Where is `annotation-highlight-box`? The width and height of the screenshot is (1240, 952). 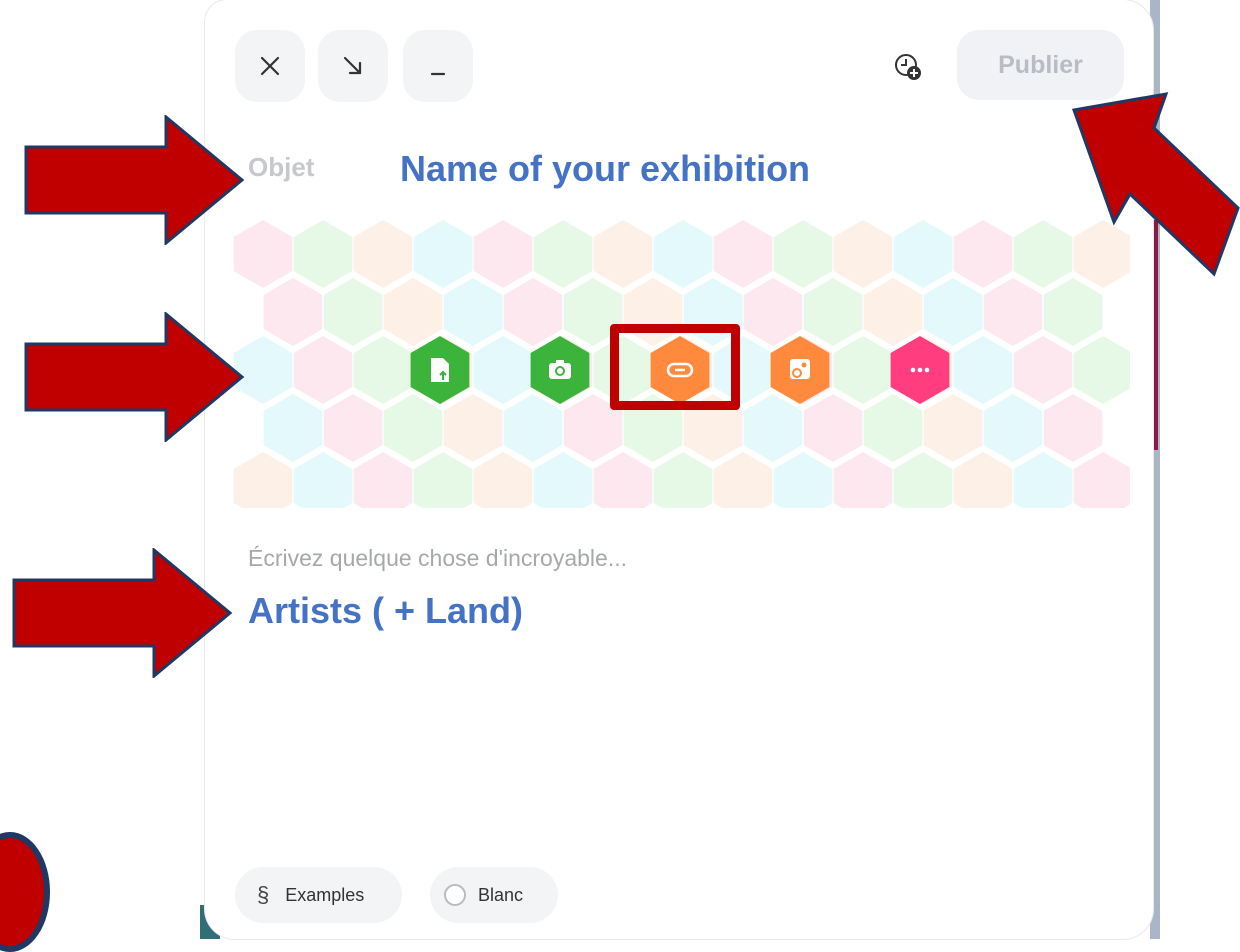
annotation-highlight-box is located at coordinates (675, 367).